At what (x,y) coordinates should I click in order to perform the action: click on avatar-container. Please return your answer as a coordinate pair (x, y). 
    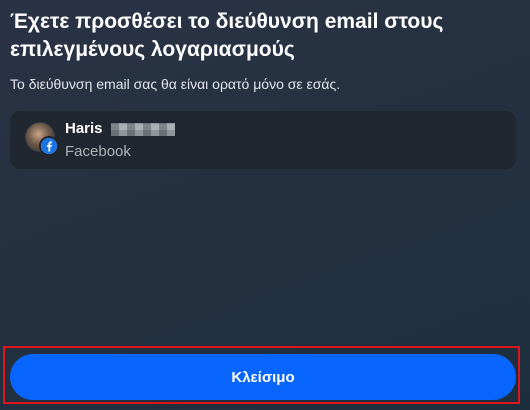
    Looking at the image, I should click on (42, 139).